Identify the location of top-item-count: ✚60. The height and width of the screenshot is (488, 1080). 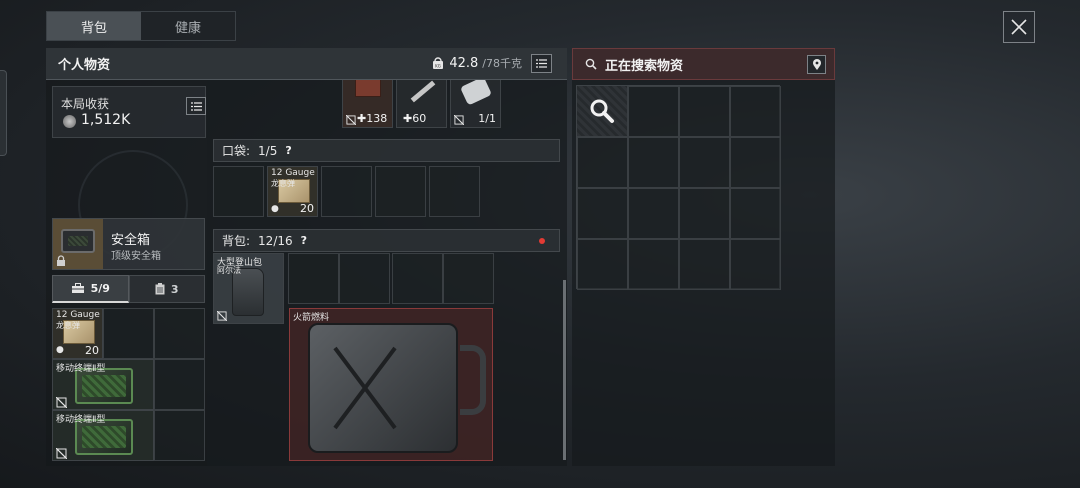
(415, 118).